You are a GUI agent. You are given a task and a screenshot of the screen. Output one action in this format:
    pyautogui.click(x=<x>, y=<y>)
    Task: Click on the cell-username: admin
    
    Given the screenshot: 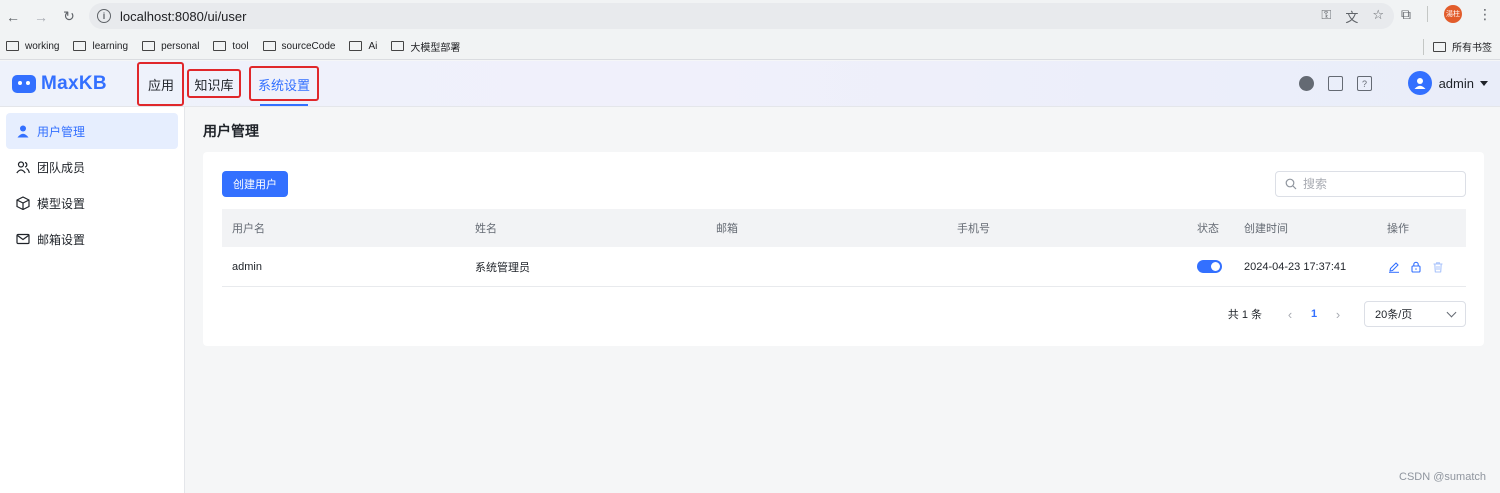 What is the action you would take?
    pyautogui.click(x=247, y=266)
    